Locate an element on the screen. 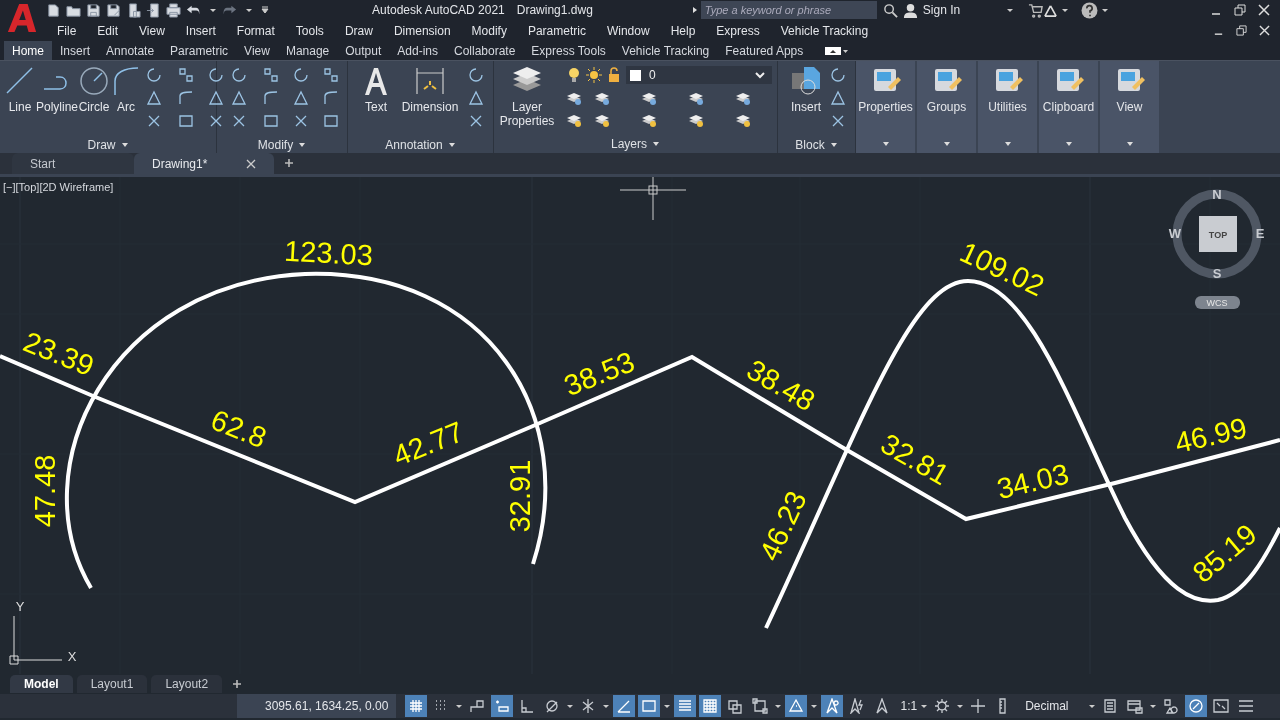 The width and height of the screenshot is (1280, 720). menu-item: Help is located at coordinates (682, 30).